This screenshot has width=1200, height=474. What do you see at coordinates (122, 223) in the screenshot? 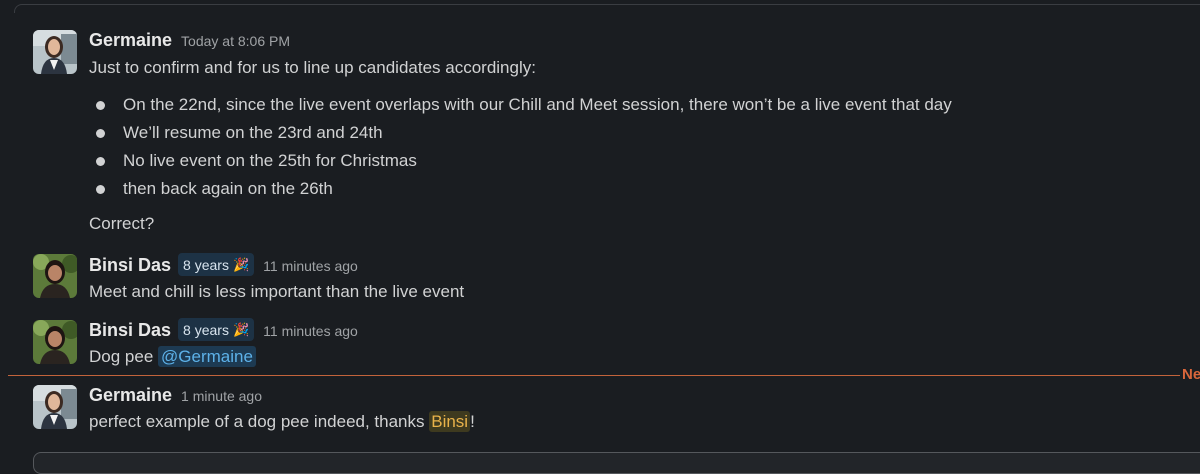
I see `message-text: Correct?` at bounding box center [122, 223].